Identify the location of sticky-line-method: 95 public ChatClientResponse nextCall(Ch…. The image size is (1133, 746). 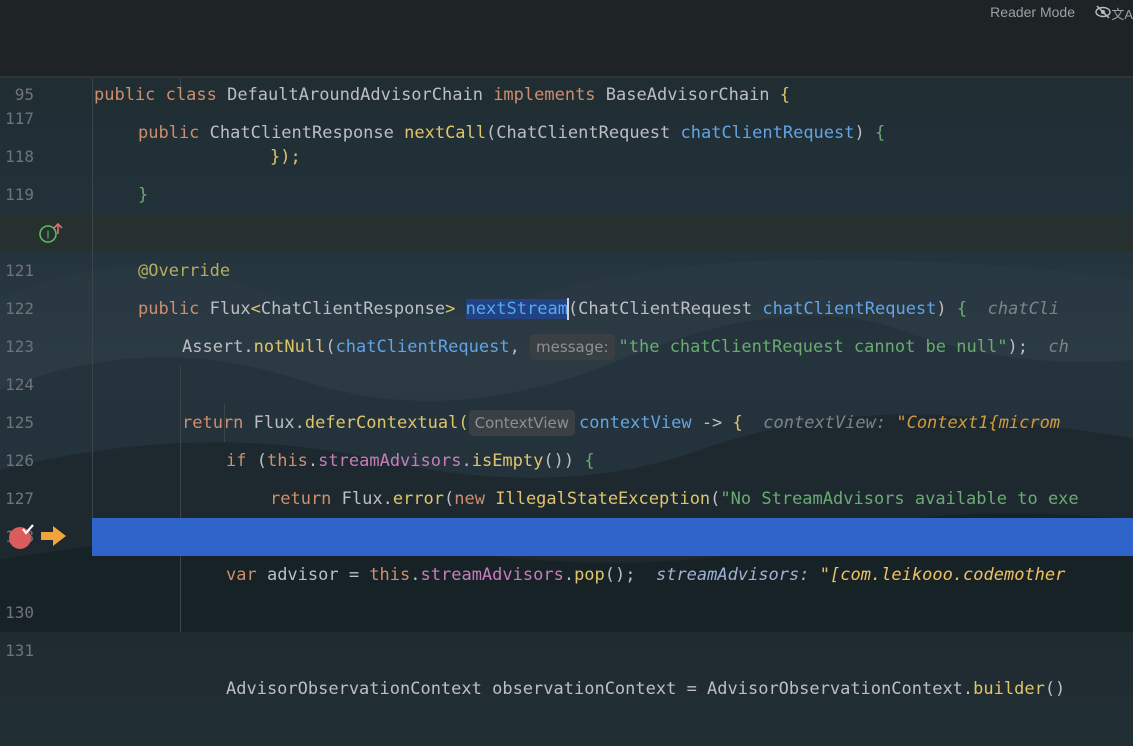
(566, 90).